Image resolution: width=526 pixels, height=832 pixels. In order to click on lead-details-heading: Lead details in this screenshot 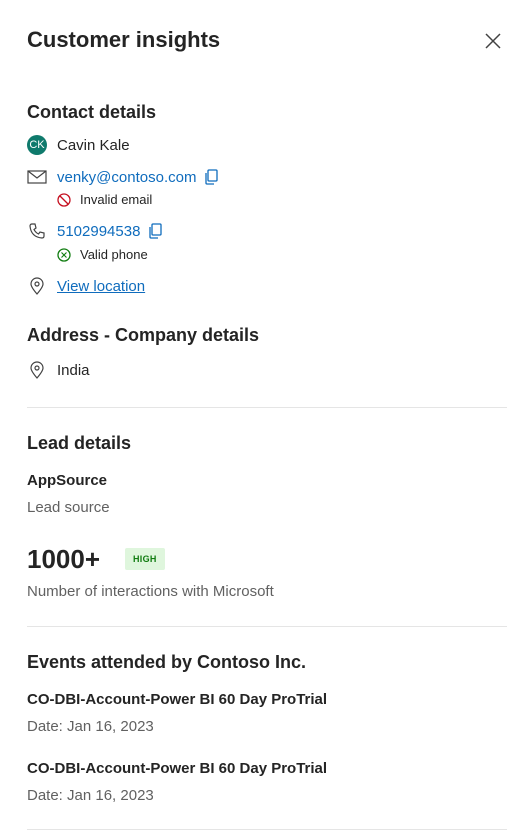, I will do `click(79, 443)`.